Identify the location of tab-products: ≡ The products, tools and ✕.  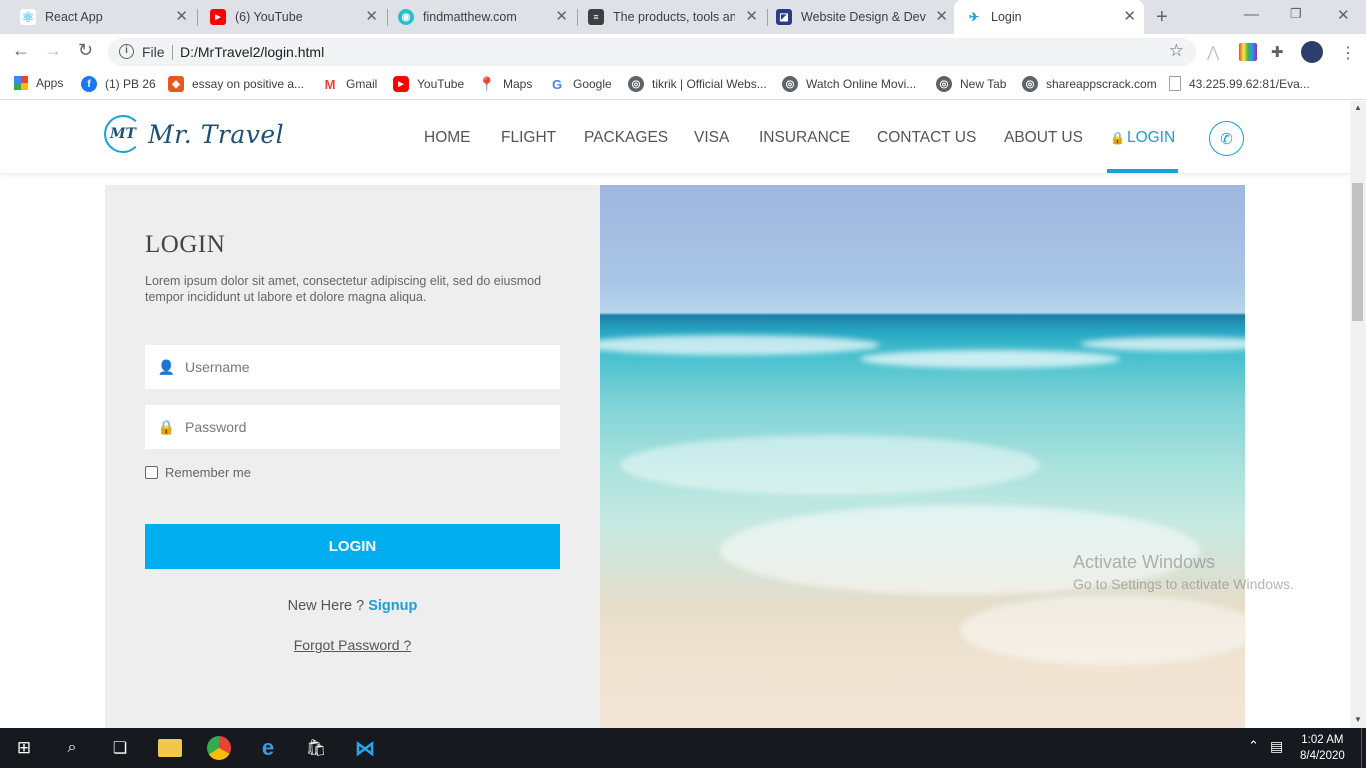
(672, 17).